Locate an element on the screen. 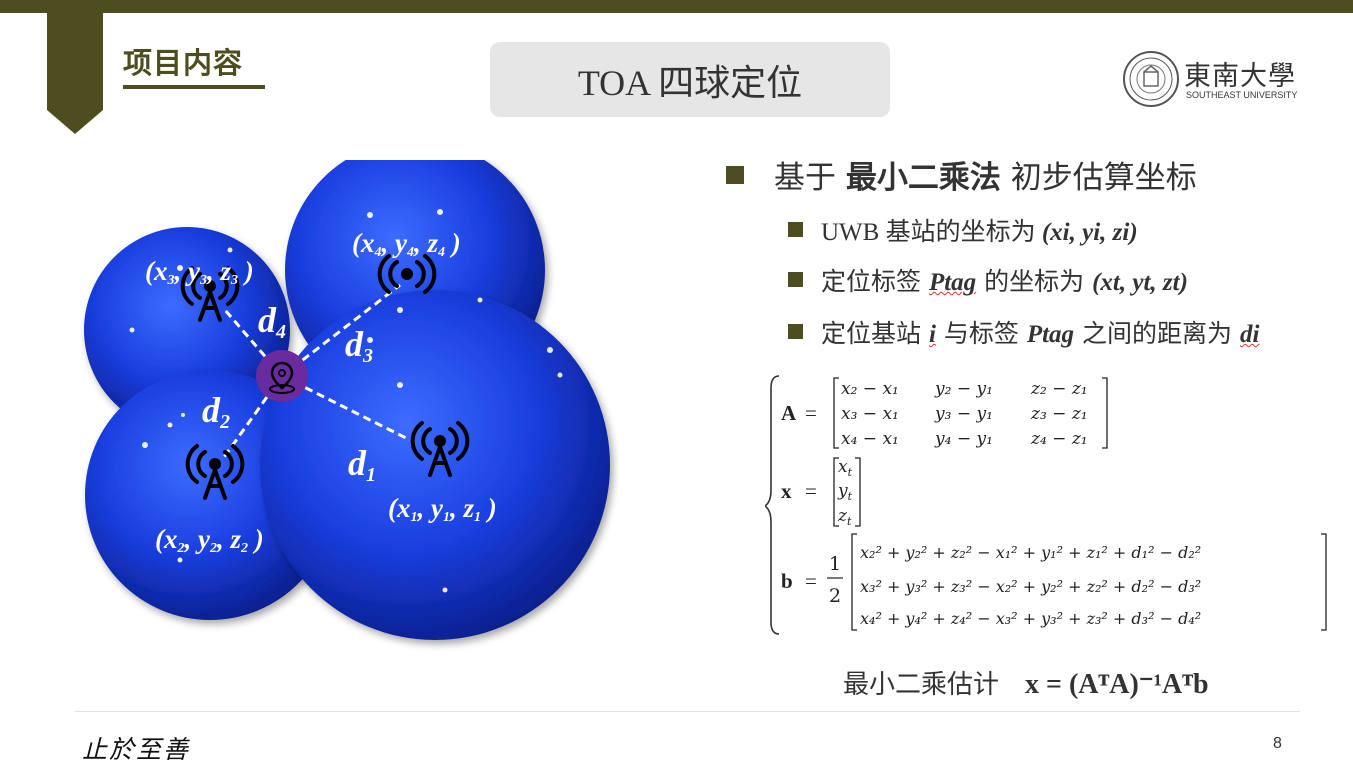 The width and height of the screenshot is (1353, 772). slide-title-box: TOA 四球定位 is located at coordinates (690, 79).